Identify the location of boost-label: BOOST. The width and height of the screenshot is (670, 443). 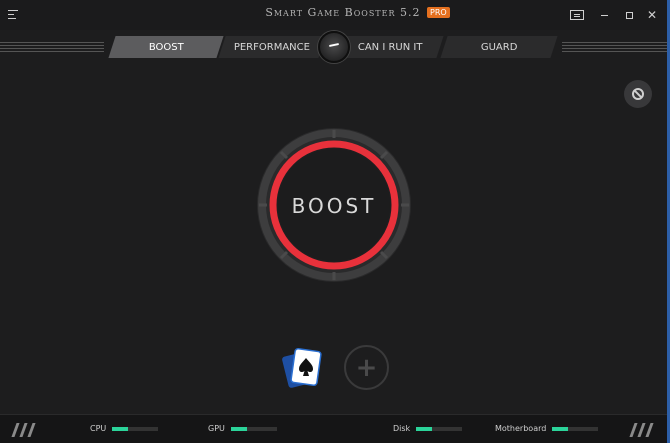
(334, 206).